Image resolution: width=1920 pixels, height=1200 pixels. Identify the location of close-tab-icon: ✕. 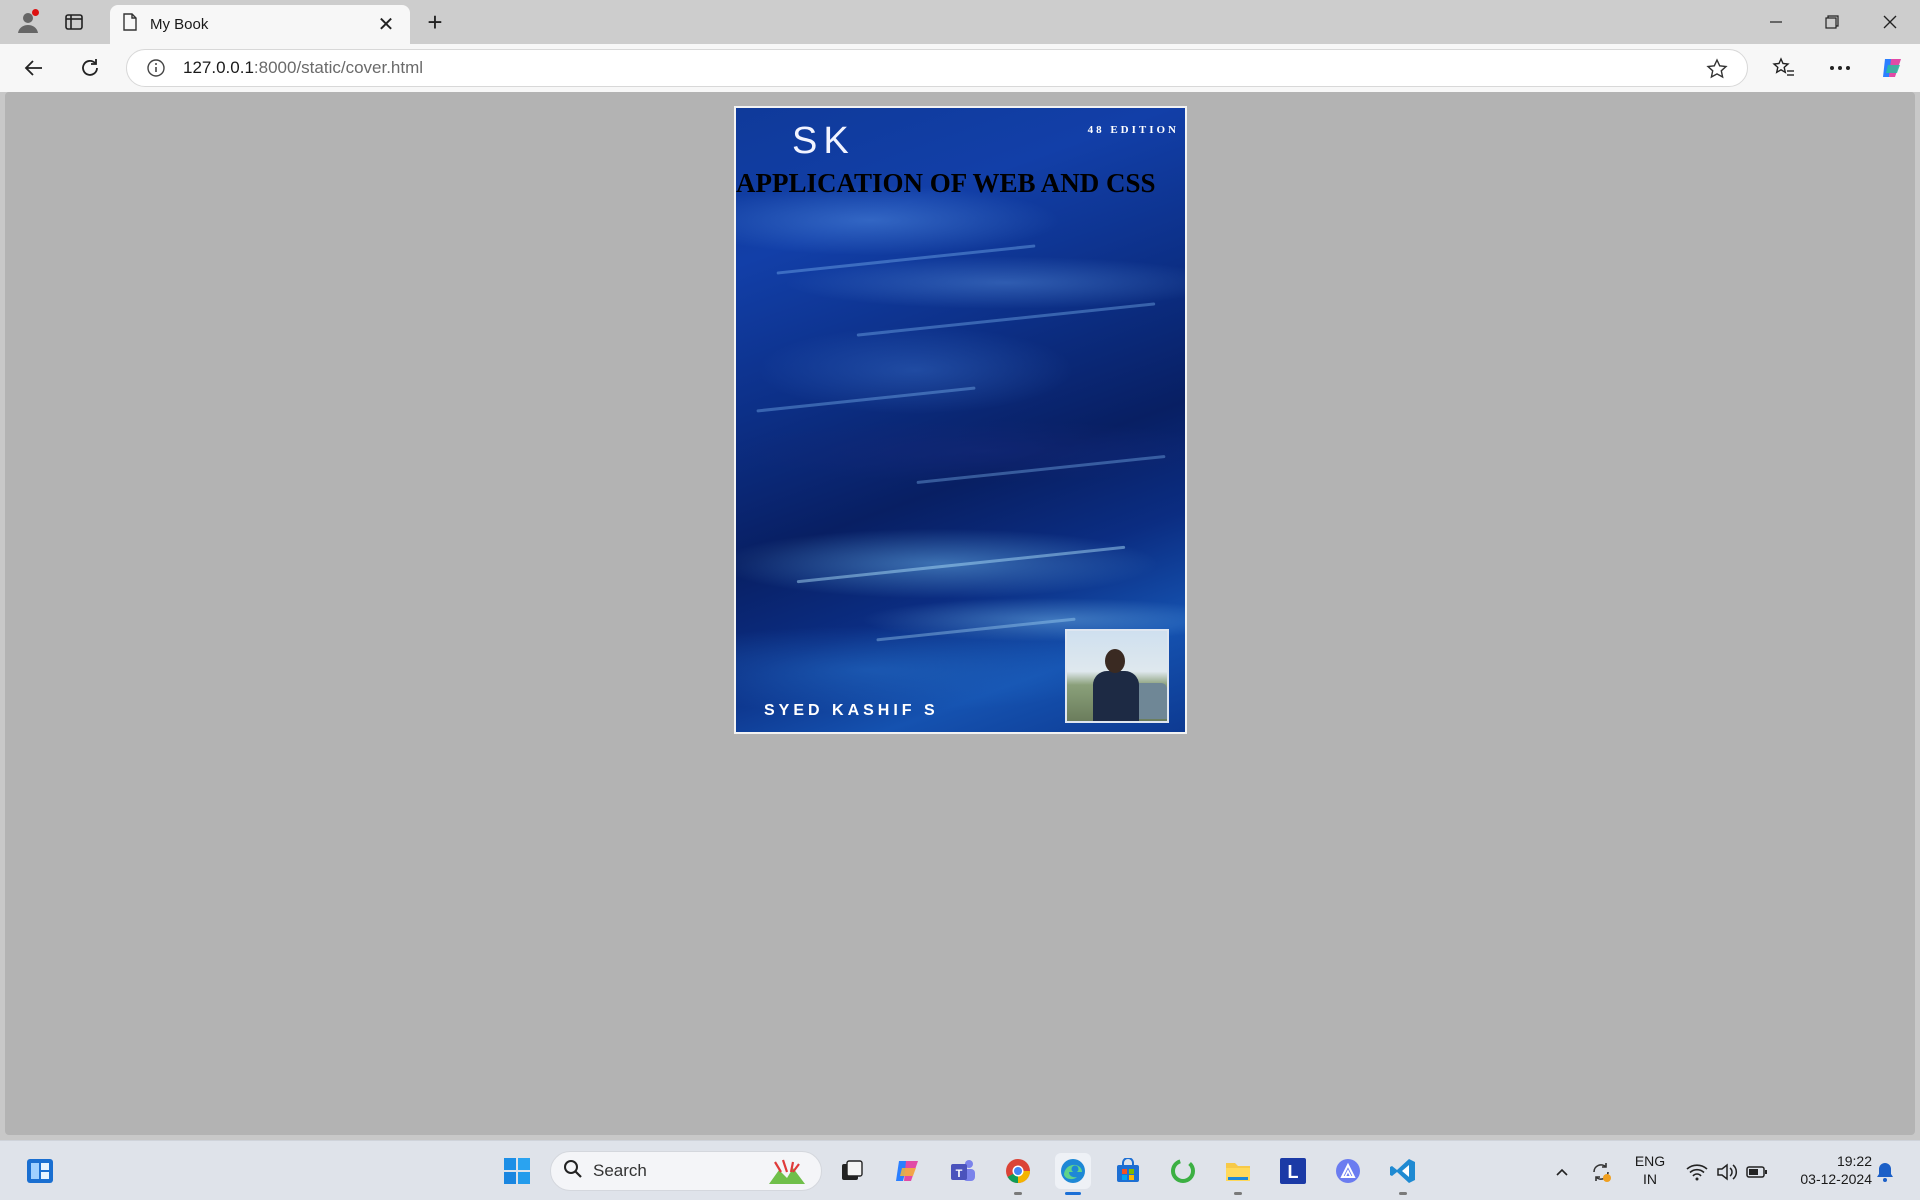
(386, 25).